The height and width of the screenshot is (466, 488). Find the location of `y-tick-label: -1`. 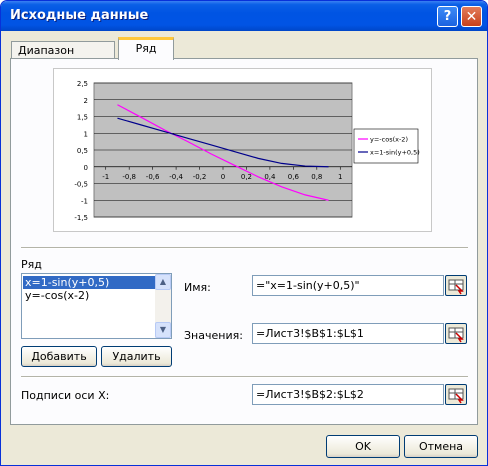

y-tick-label: -1 is located at coordinates (84, 201).